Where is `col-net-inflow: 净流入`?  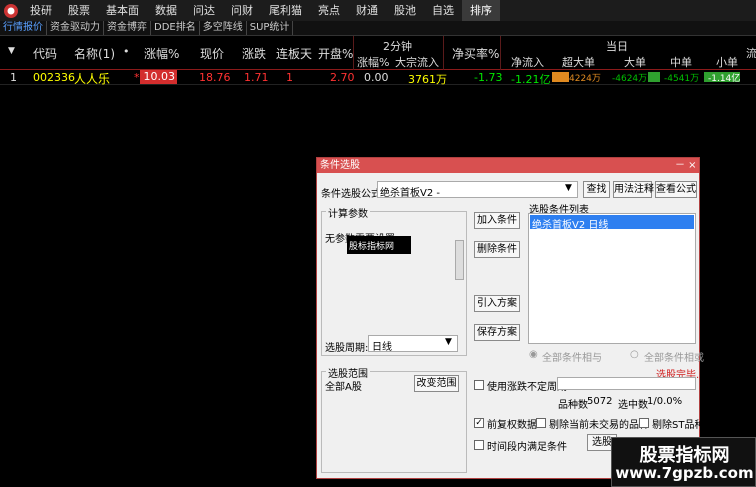
col-net-inflow: 净流入 is located at coordinates (527, 62).